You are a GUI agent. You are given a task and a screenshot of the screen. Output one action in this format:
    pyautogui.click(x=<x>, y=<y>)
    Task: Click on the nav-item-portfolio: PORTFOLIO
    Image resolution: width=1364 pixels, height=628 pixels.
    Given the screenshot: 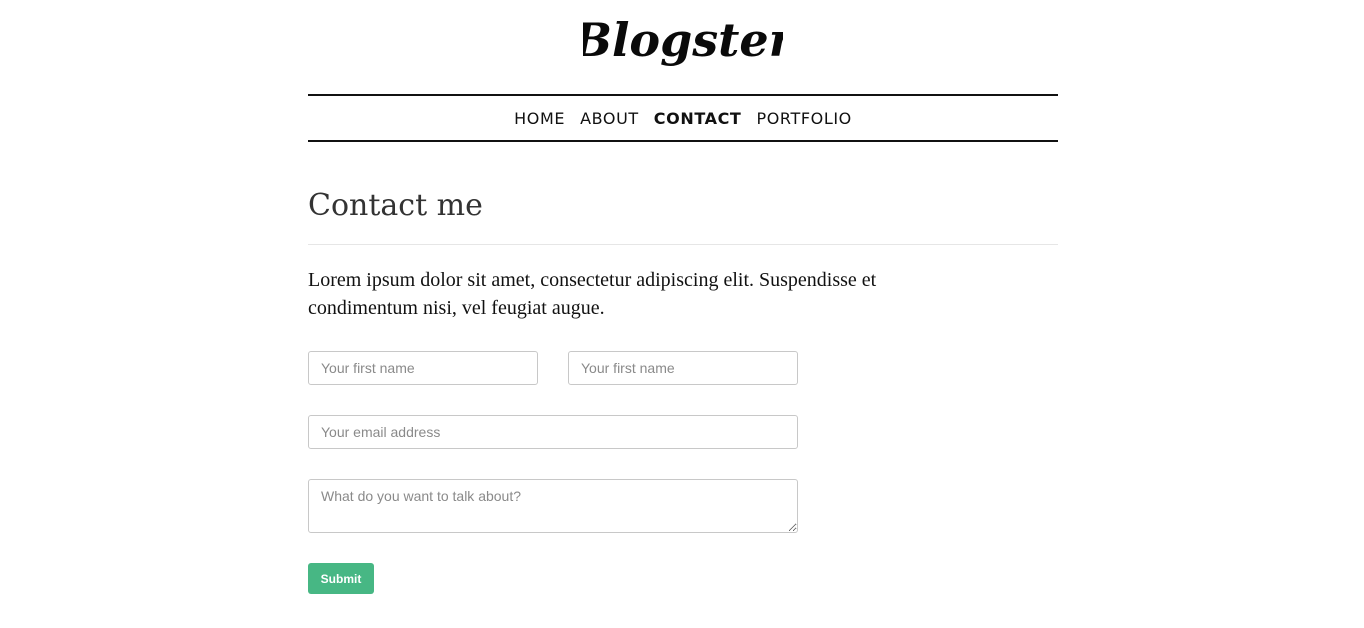 What is the action you would take?
    pyautogui.click(x=803, y=118)
    